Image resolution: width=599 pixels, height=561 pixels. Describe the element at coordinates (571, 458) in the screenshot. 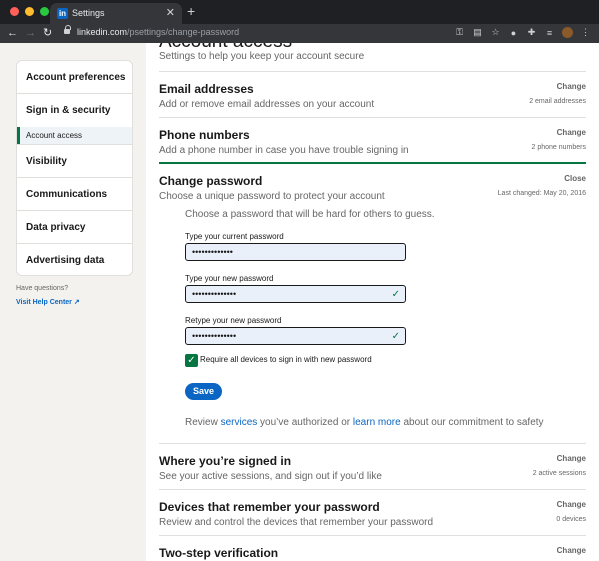

I see `change-sessions-button: Change` at that location.